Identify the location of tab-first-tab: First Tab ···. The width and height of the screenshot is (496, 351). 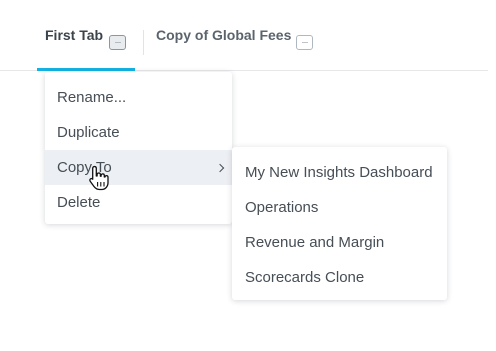
(86, 35).